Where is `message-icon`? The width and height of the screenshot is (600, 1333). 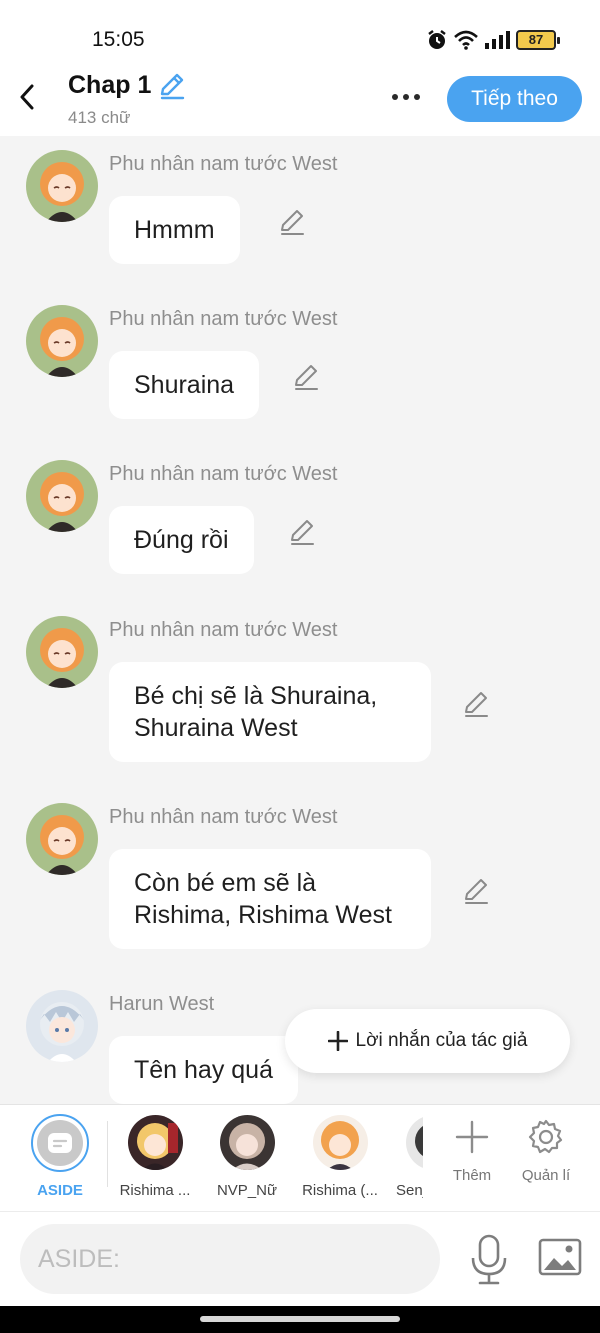 message-icon is located at coordinates (60, 1143).